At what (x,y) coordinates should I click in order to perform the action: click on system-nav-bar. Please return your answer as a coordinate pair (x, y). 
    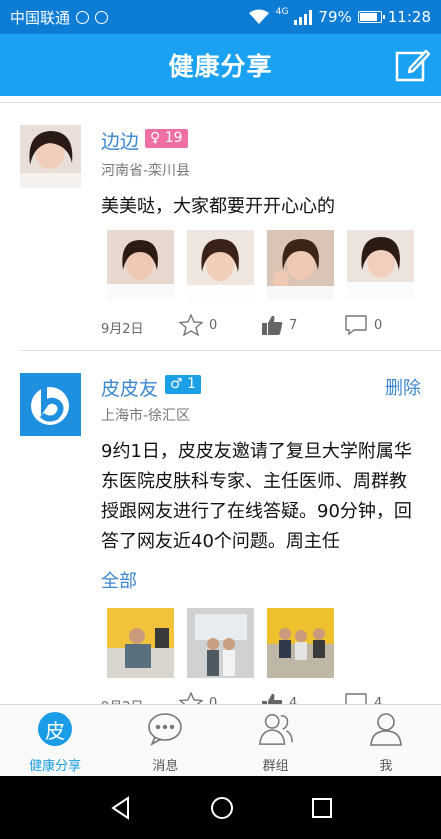
    Looking at the image, I should click on (220, 807).